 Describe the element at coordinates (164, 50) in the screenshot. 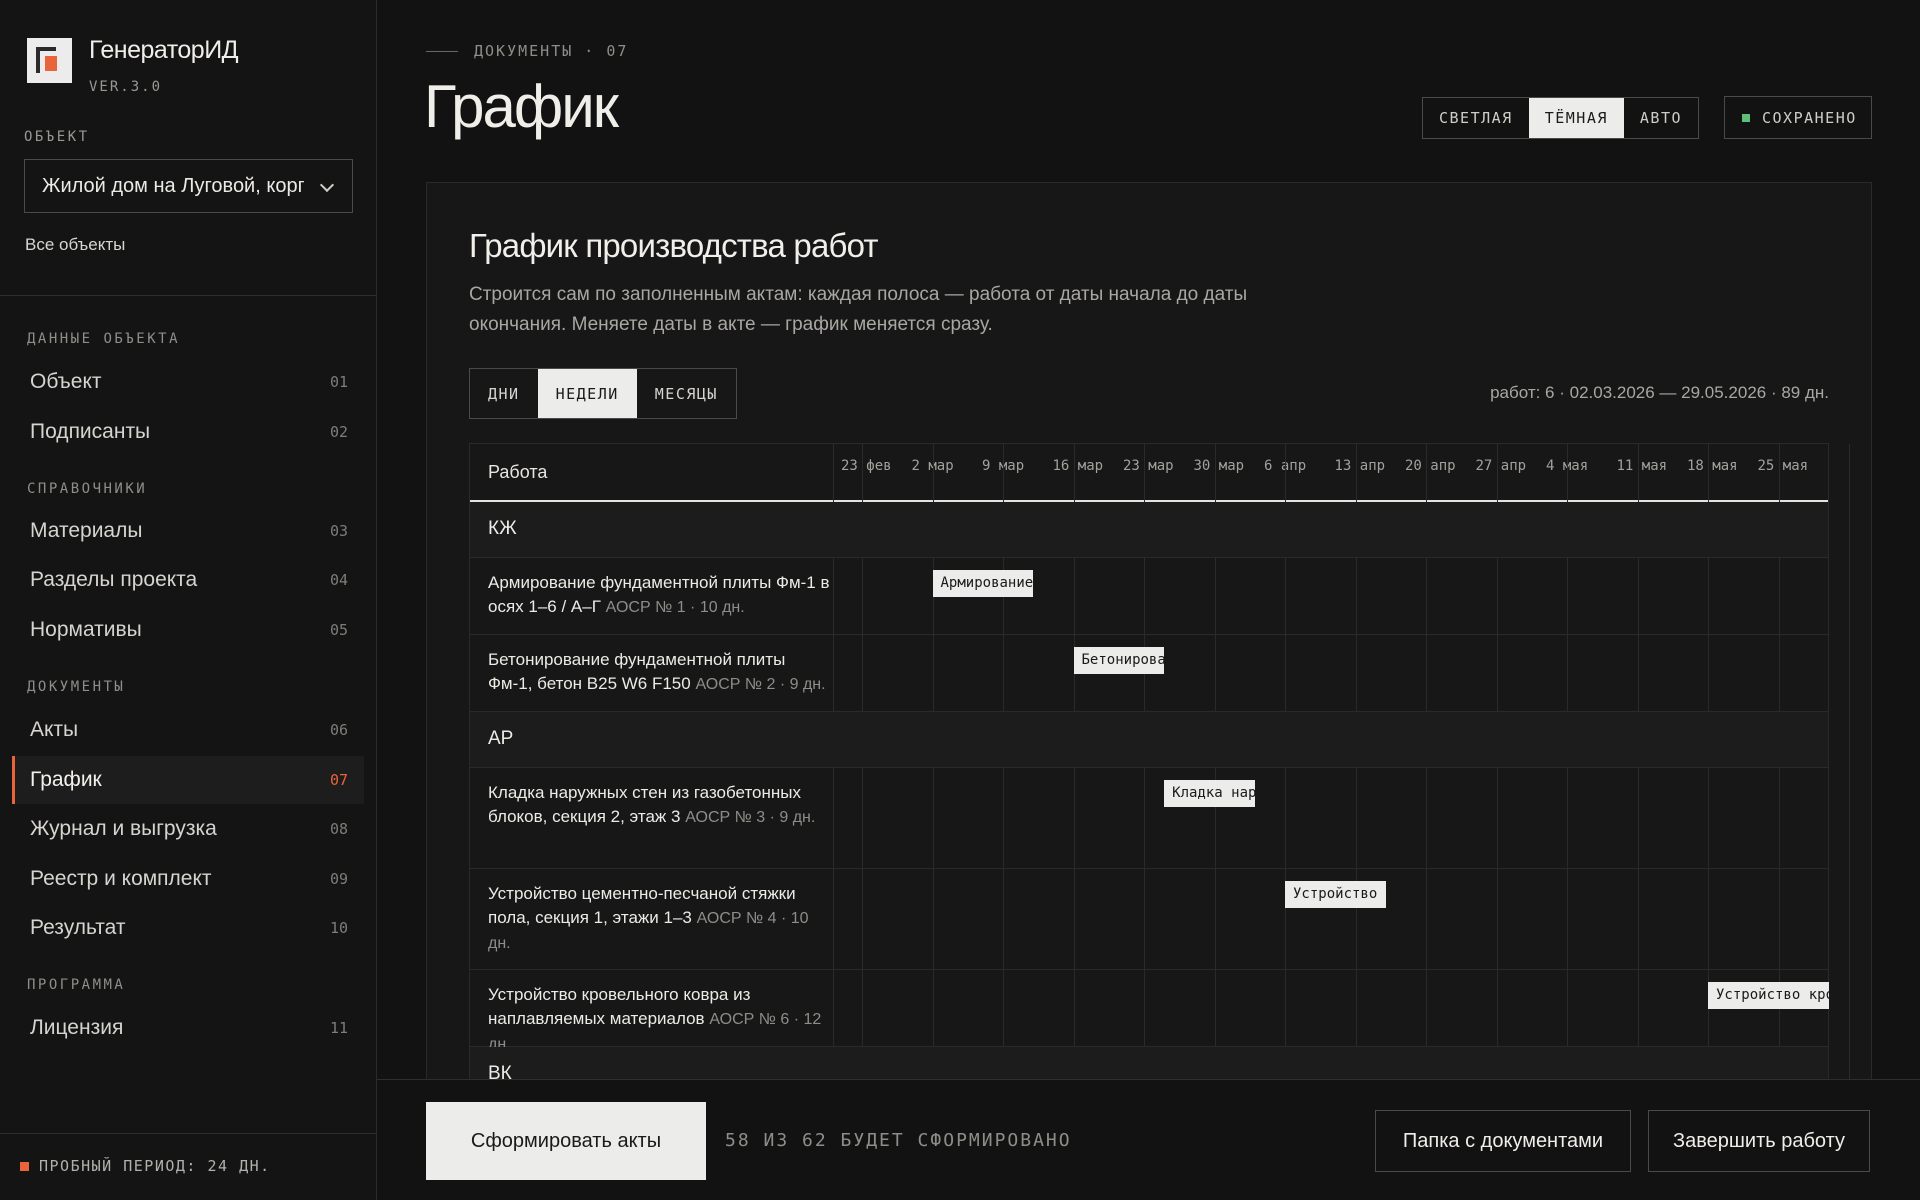

I see `app-name: ГенераторИД` at that location.